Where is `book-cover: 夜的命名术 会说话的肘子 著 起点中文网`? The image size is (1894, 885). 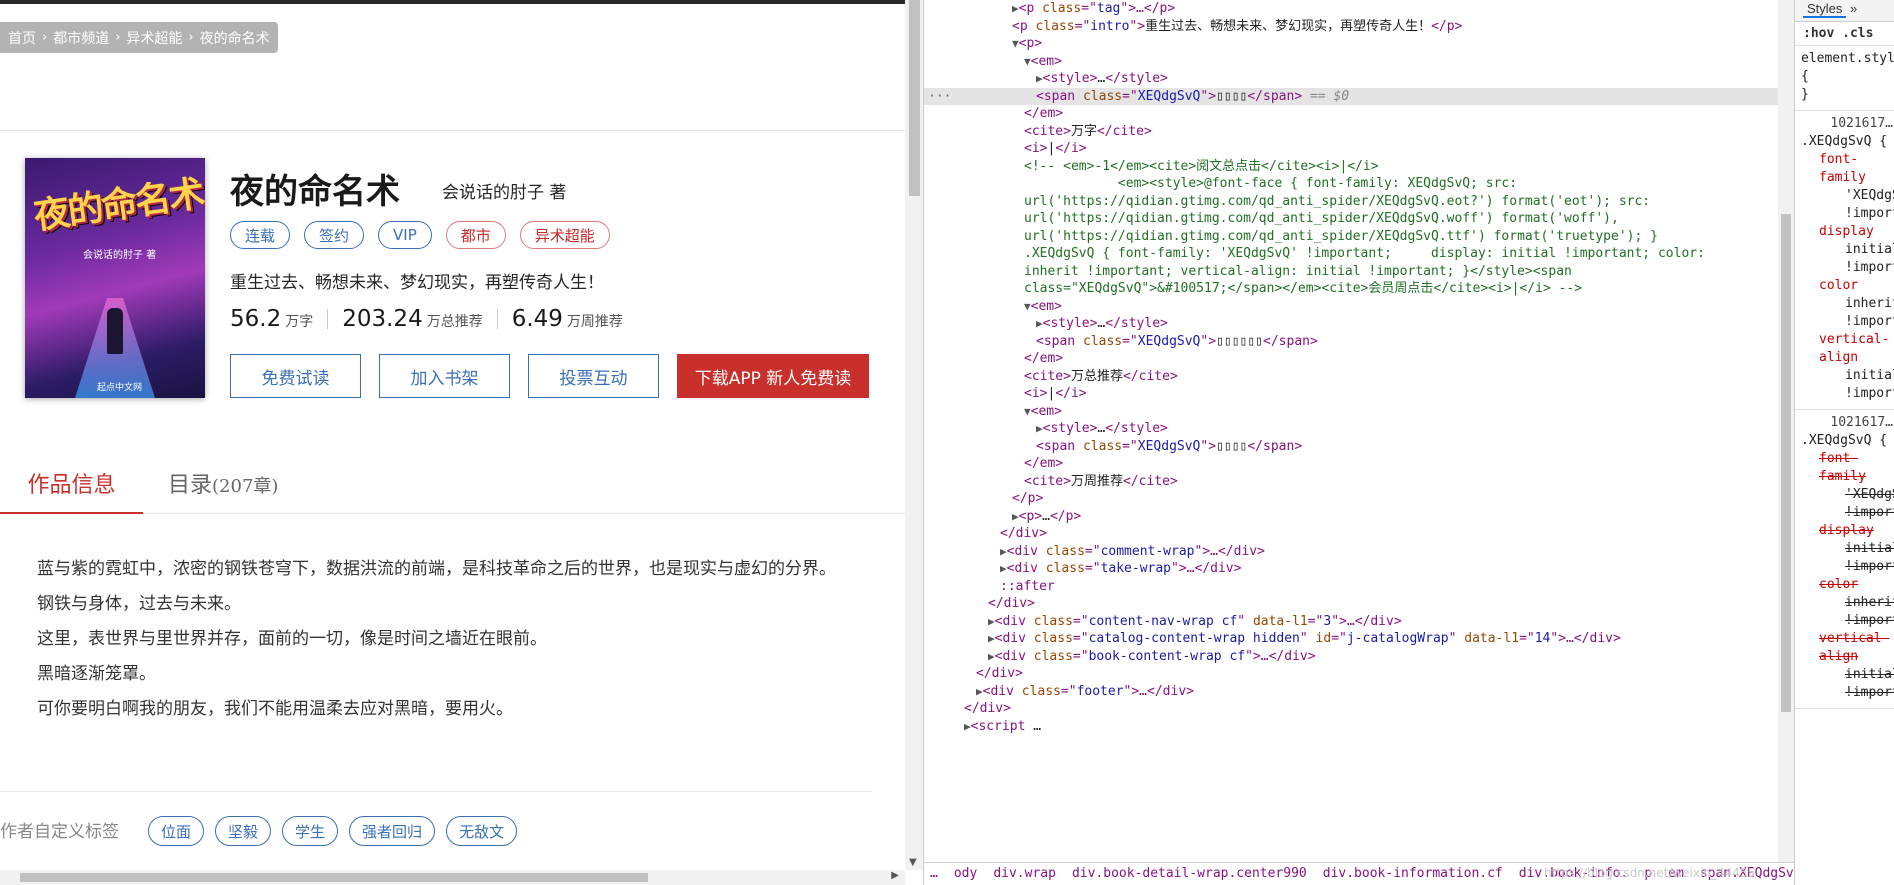 book-cover: 夜的命名术 会说话的肘子 著 起点中文网 is located at coordinates (115, 278).